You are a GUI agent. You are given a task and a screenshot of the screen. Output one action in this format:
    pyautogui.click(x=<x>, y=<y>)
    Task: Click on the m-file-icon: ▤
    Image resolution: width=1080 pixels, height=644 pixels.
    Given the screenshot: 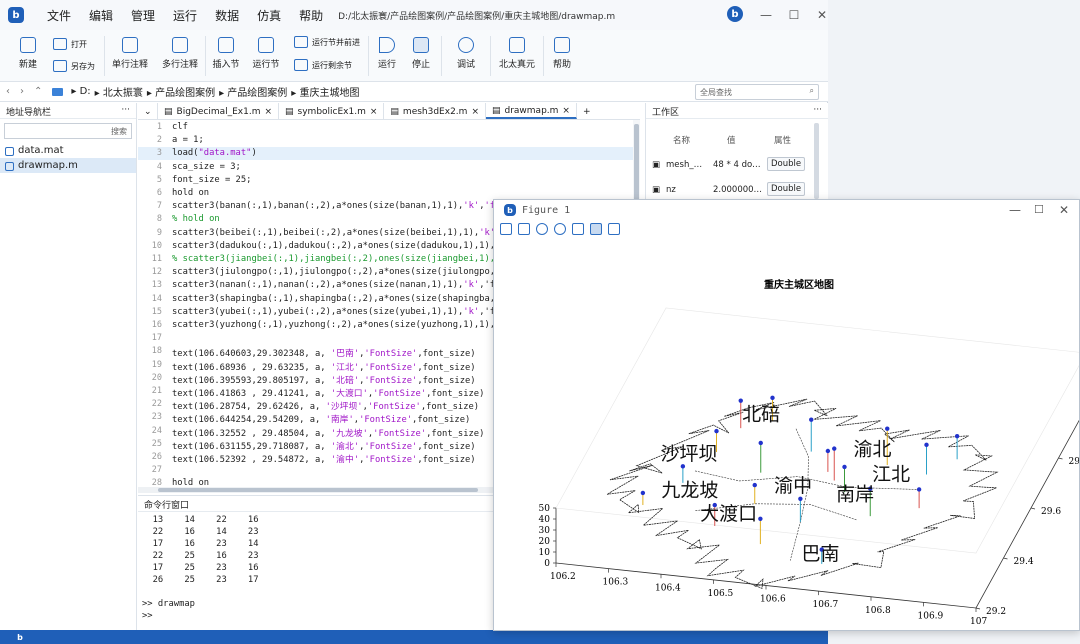 What is the action you would take?
    pyautogui.click(x=496, y=111)
    